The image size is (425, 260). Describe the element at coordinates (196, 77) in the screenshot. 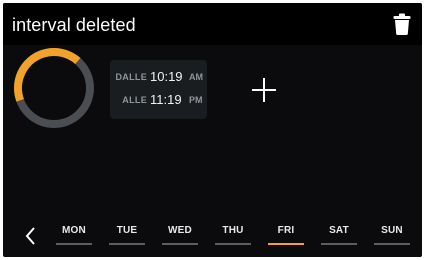

I see `from-ampm: AM` at that location.